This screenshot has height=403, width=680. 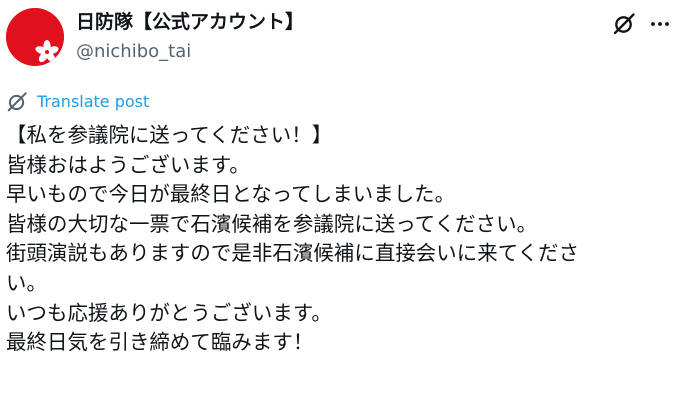 What do you see at coordinates (17, 102) in the screenshot?
I see `translate-icon` at bounding box center [17, 102].